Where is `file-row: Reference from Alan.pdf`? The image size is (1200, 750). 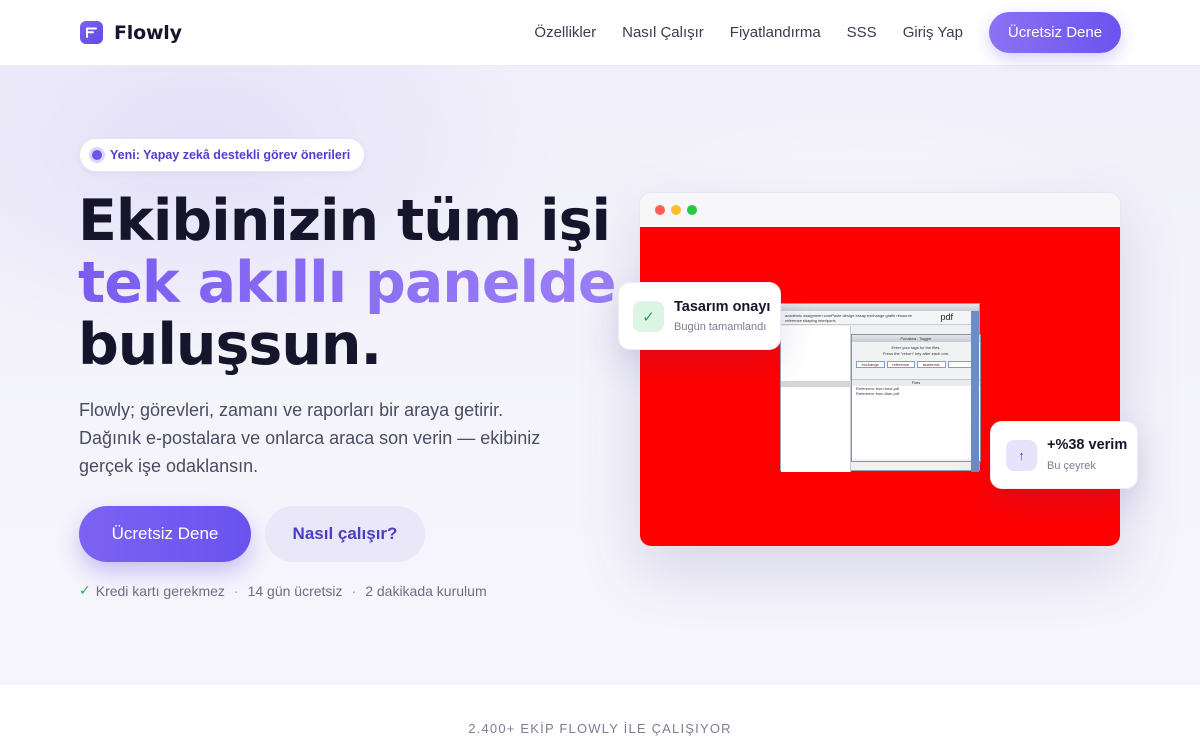
file-row: Reference from Alan.pdf is located at coordinates (878, 393).